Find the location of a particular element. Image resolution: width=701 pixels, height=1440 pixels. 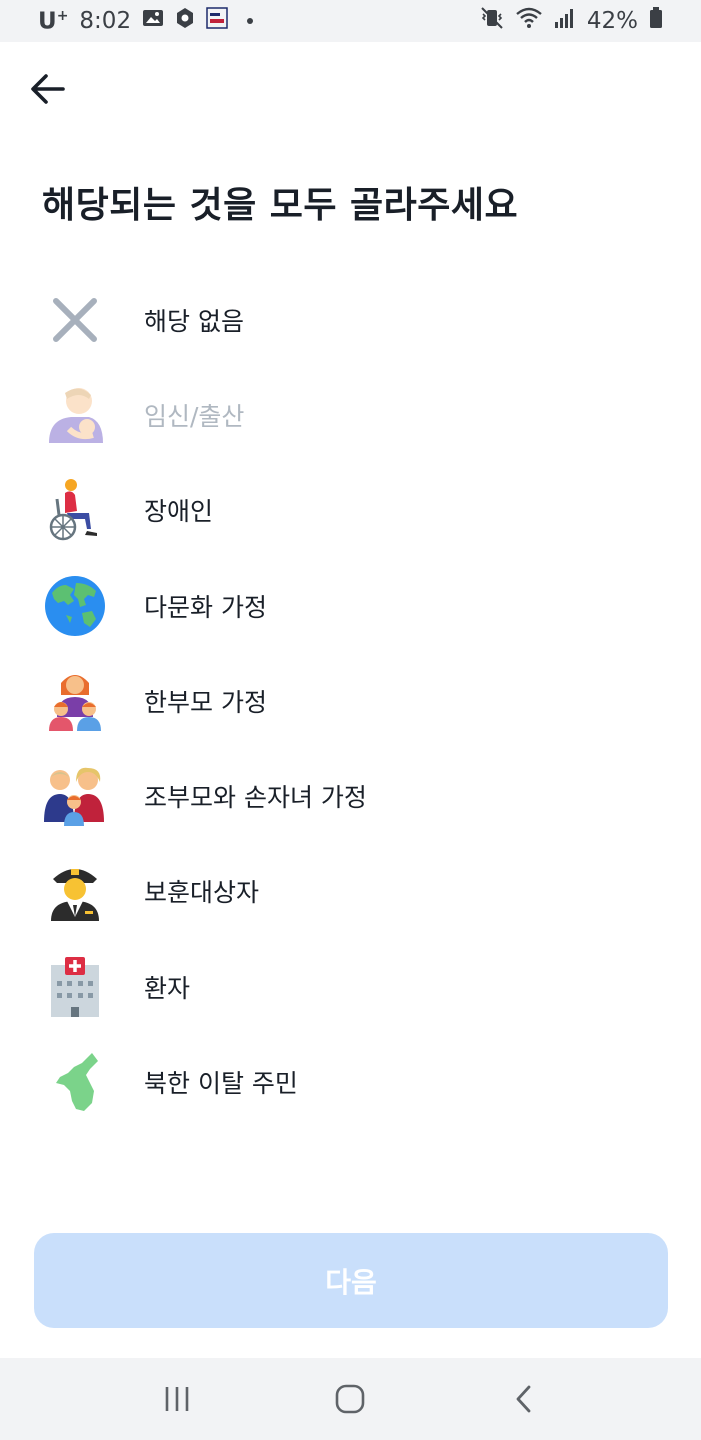

option-label: 장애인 is located at coordinates (179, 512).